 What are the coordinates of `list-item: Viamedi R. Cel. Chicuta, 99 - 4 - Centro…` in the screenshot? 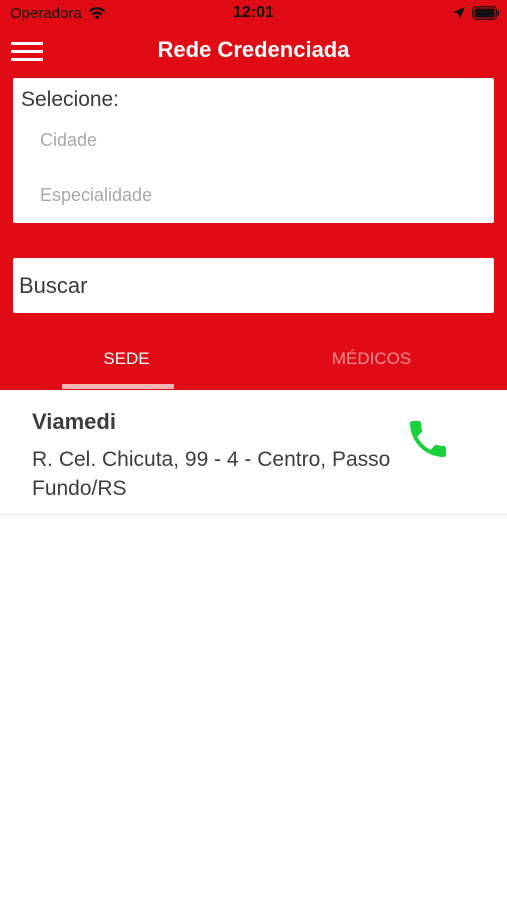 It's located at (253, 452).